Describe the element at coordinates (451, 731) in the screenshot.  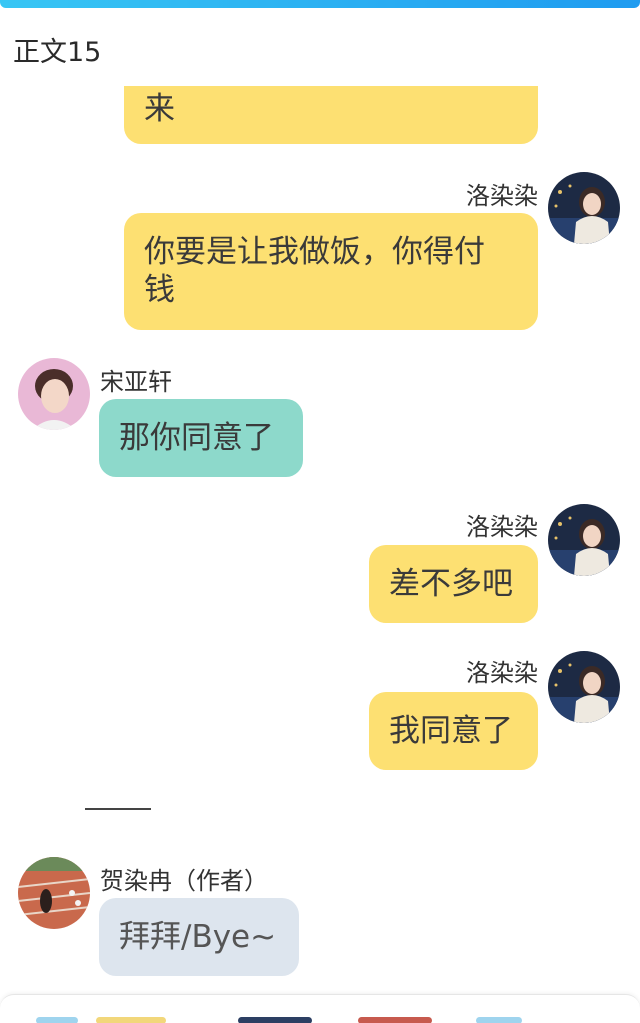
I see `message-text: 我同意了` at that location.